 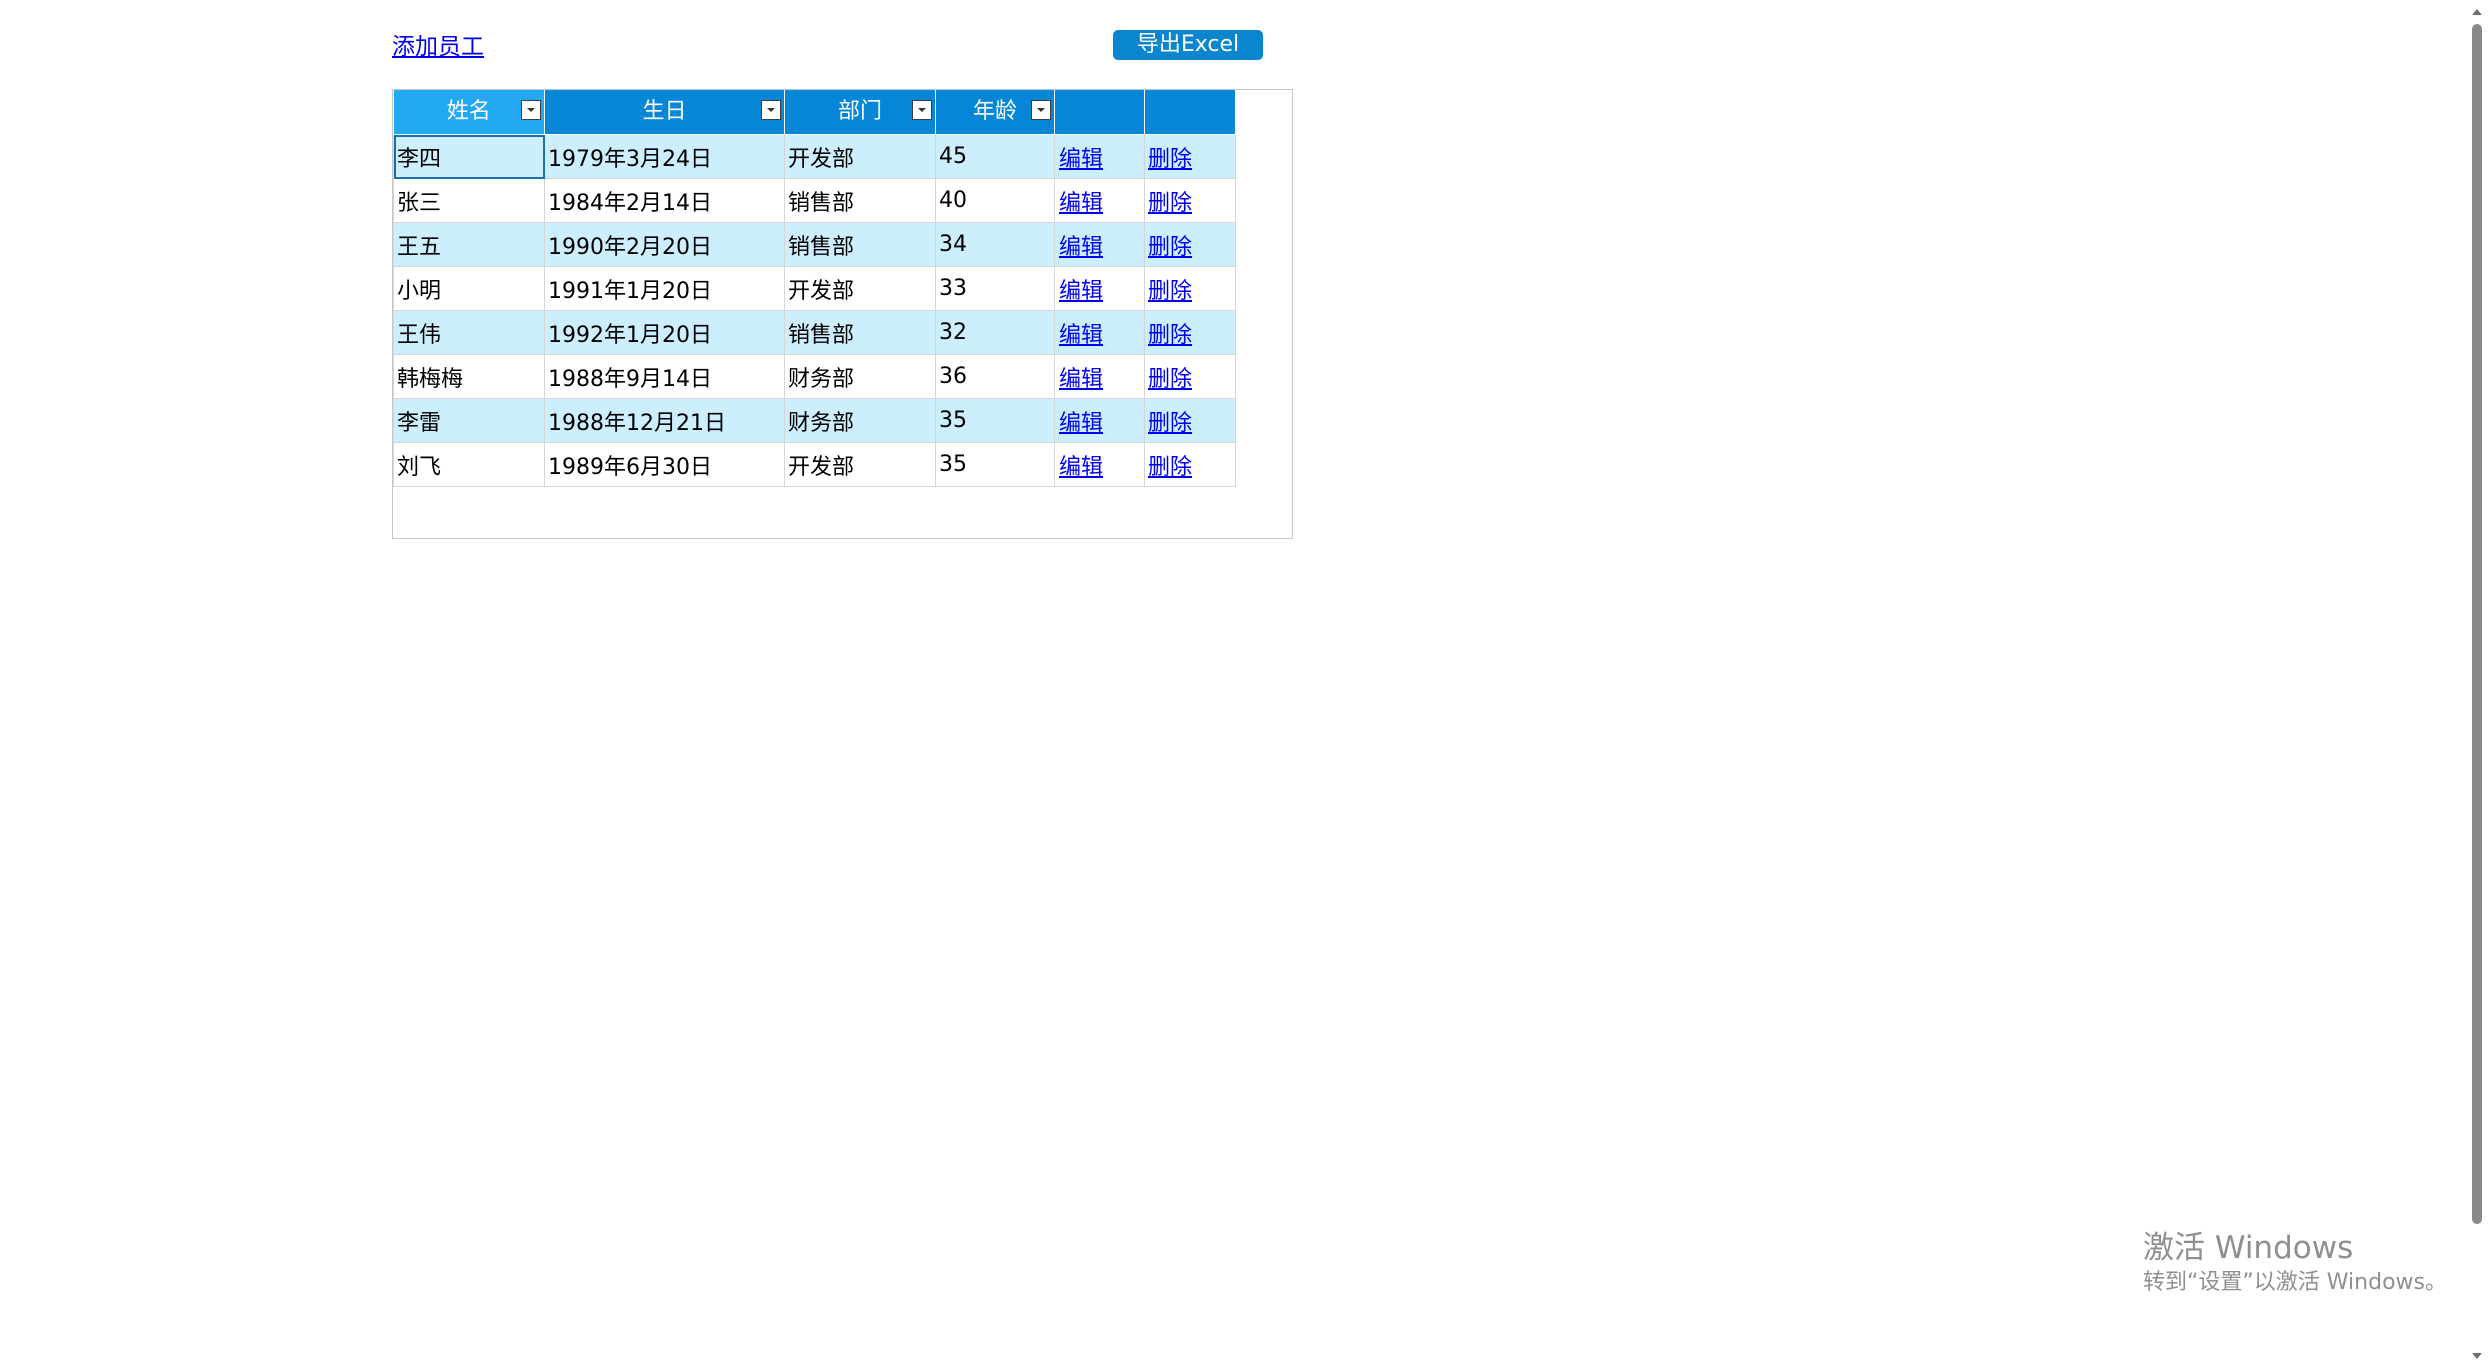 I want to click on windows-activation-watermark: 激活 Windows 转到“设置”以激活 Windows。, so click(x=2295, y=1263).